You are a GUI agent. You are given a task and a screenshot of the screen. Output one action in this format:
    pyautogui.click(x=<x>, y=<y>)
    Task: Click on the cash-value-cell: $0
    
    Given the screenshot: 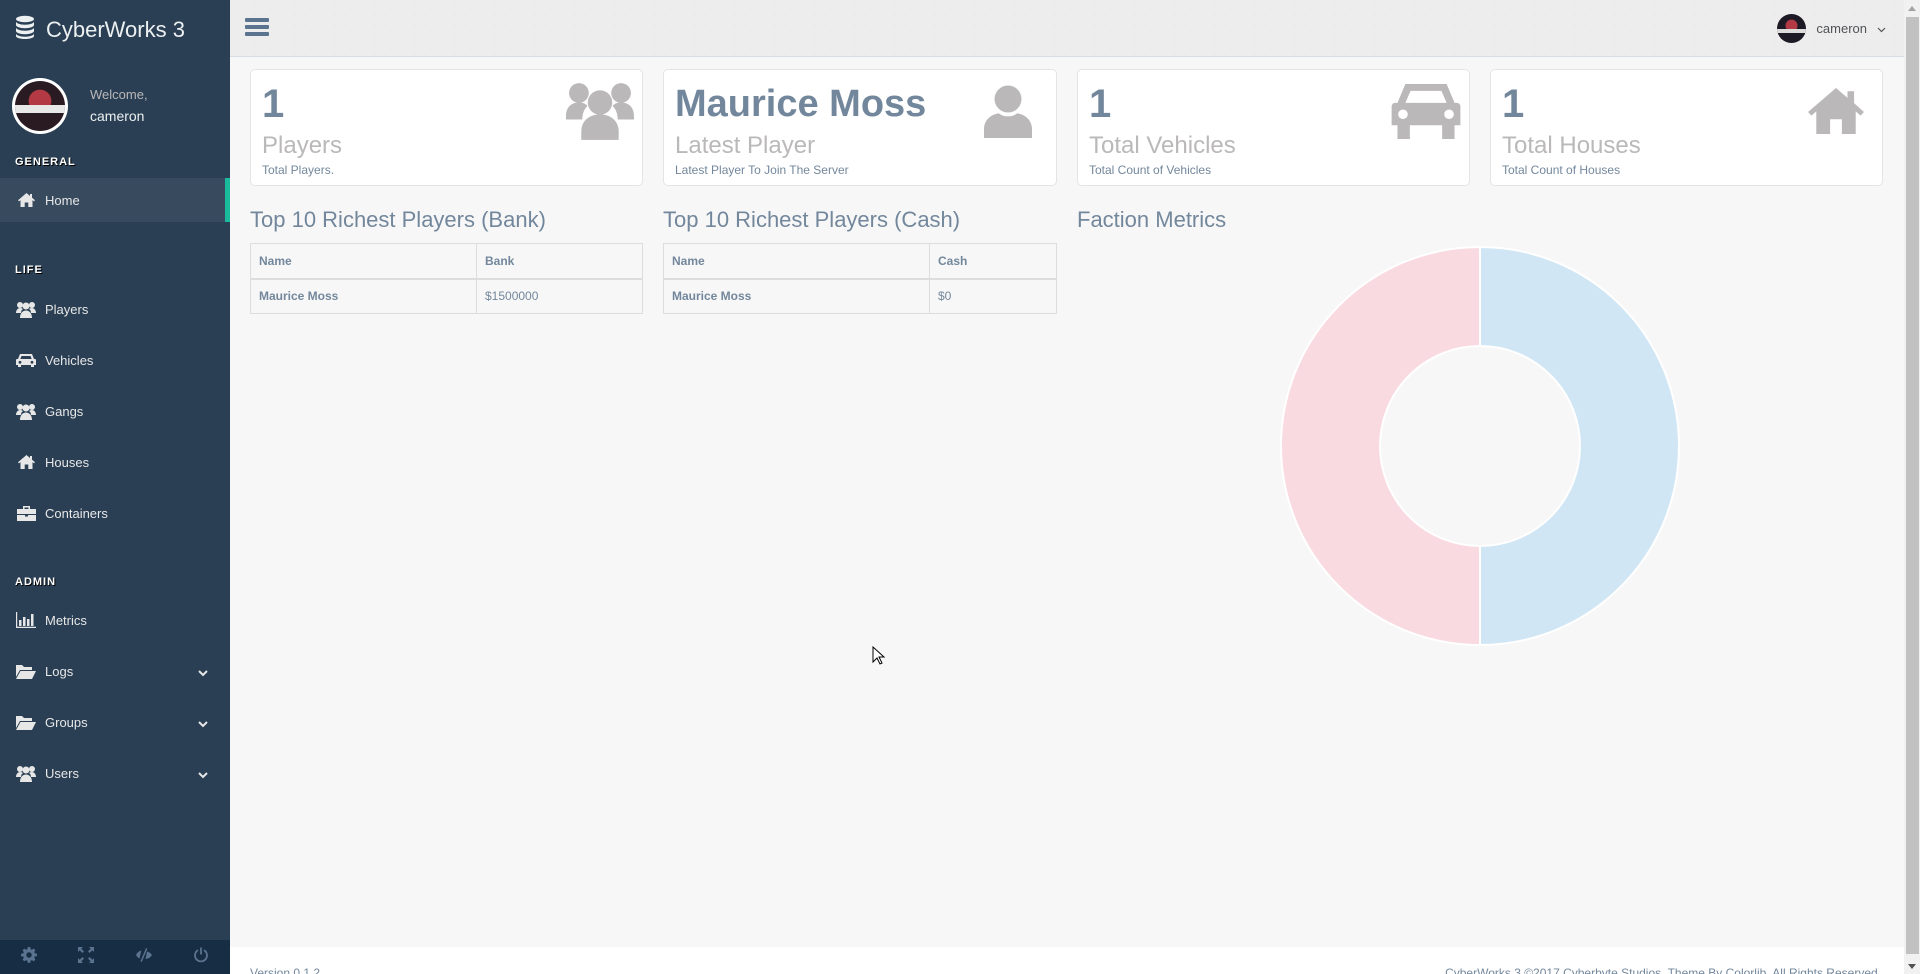 What is the action you would take?
    pyautogui.click(x=993, y=296)
    